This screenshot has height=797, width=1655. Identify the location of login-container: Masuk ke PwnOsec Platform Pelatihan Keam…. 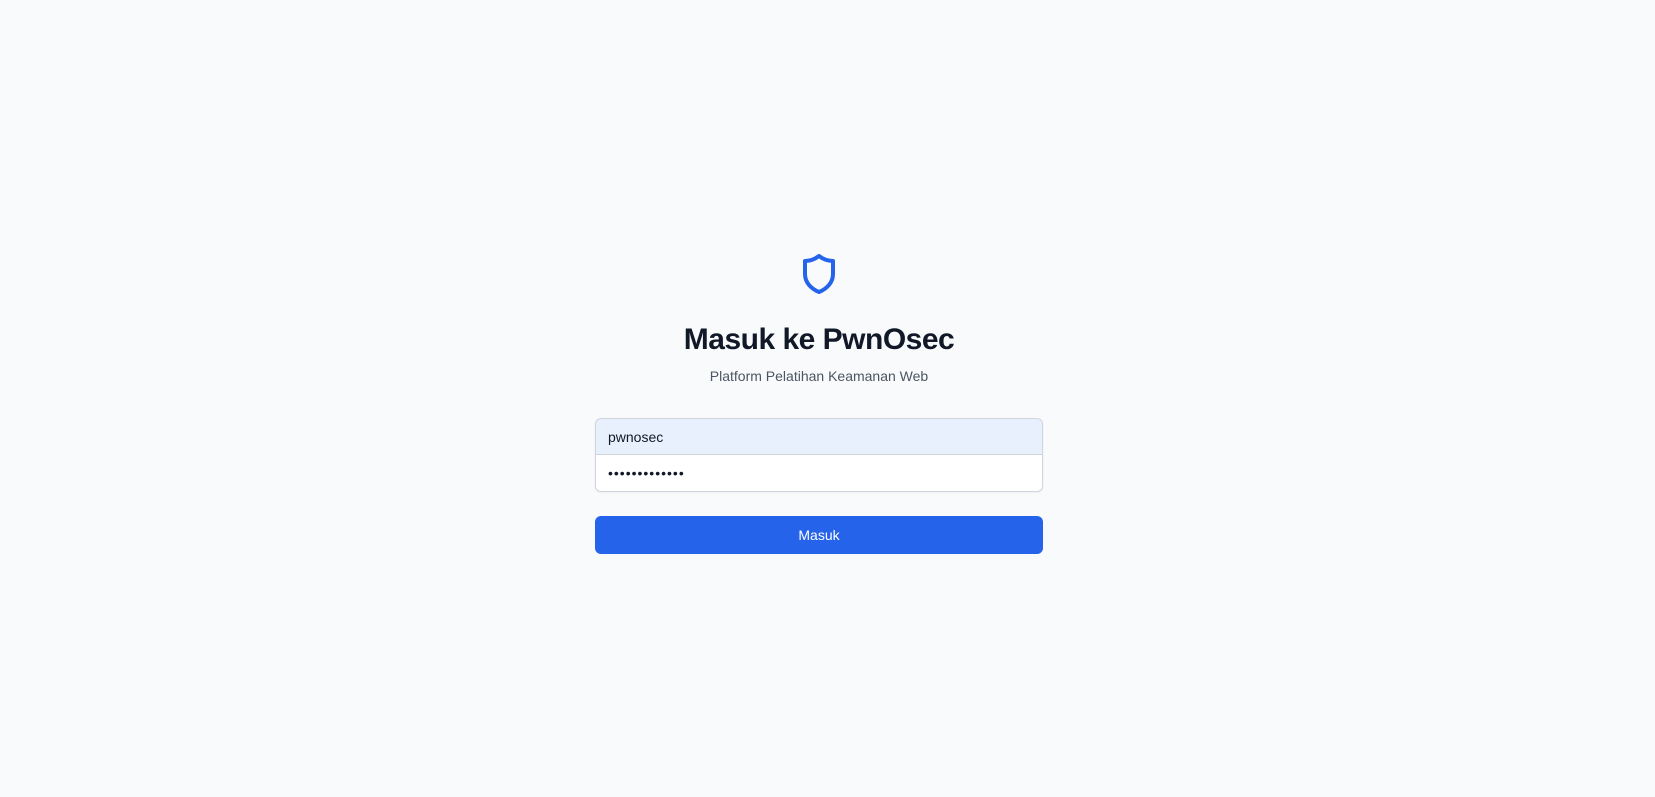
(819, 402).